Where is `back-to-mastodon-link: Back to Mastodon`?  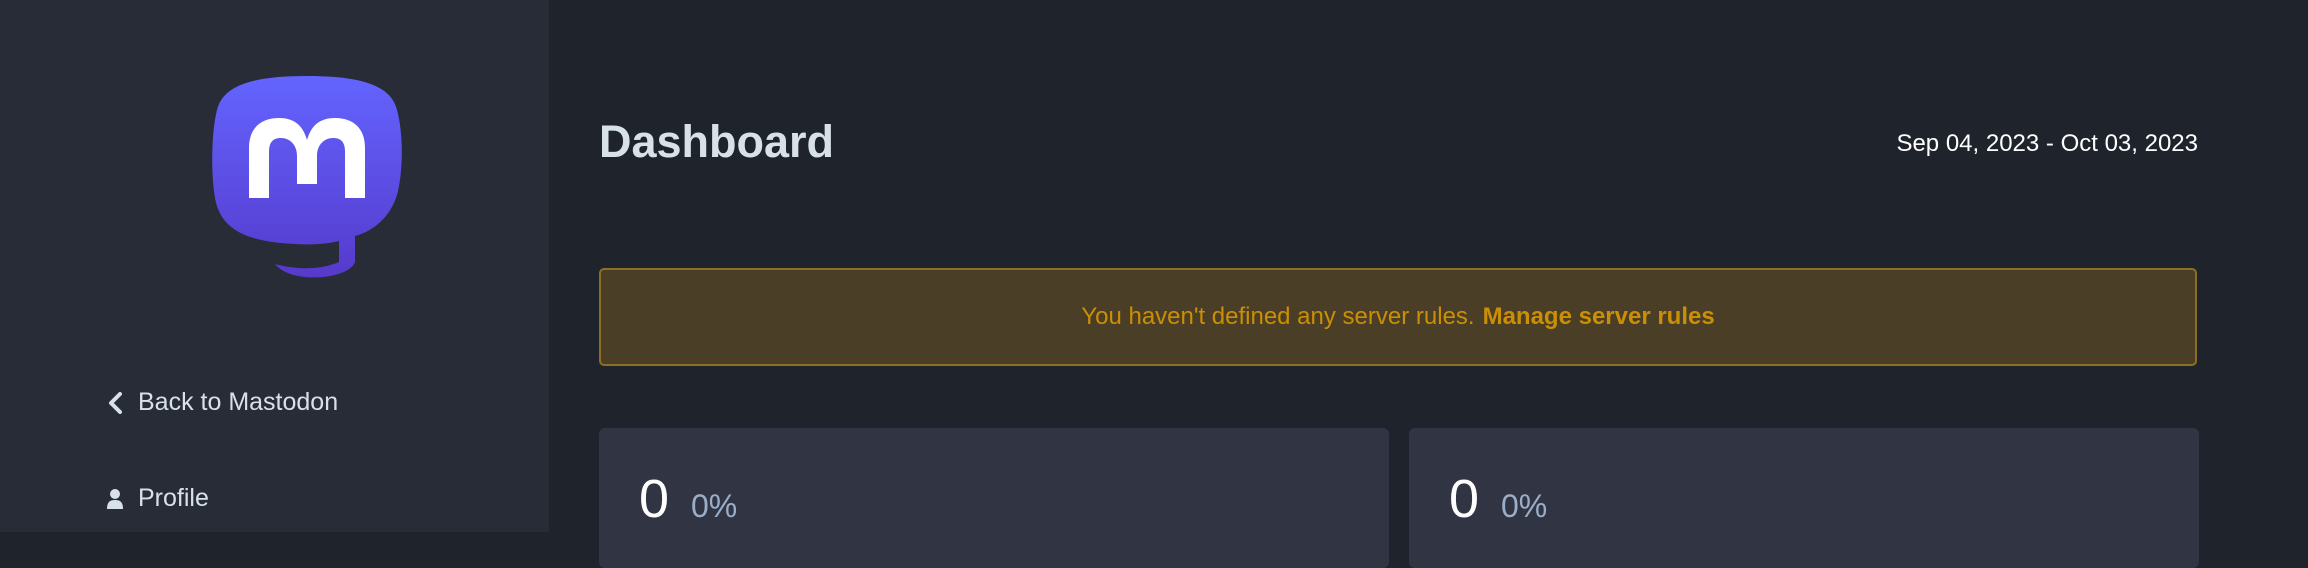 back-to-mastodon-link: Back to Mastodon is located at coordinates (222, 402).